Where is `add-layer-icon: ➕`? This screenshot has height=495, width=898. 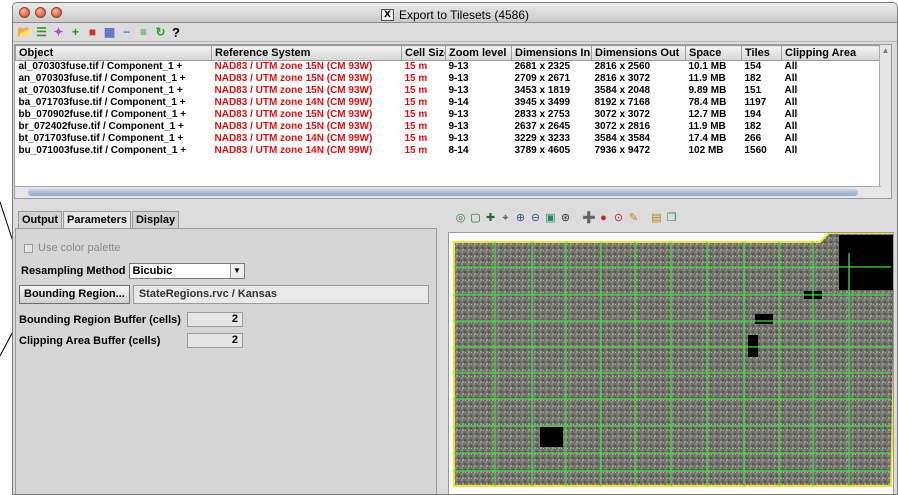
add-layer-icon: ➕ is located at coordinates (589, 218).